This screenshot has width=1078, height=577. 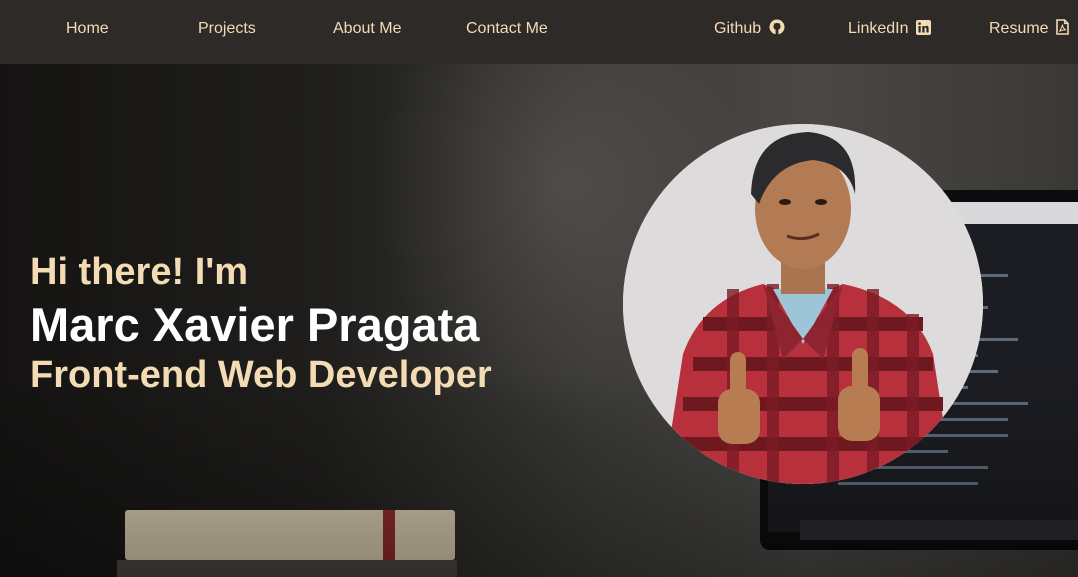 I want to click on pdf-icon, so click(x=1062, y=31).